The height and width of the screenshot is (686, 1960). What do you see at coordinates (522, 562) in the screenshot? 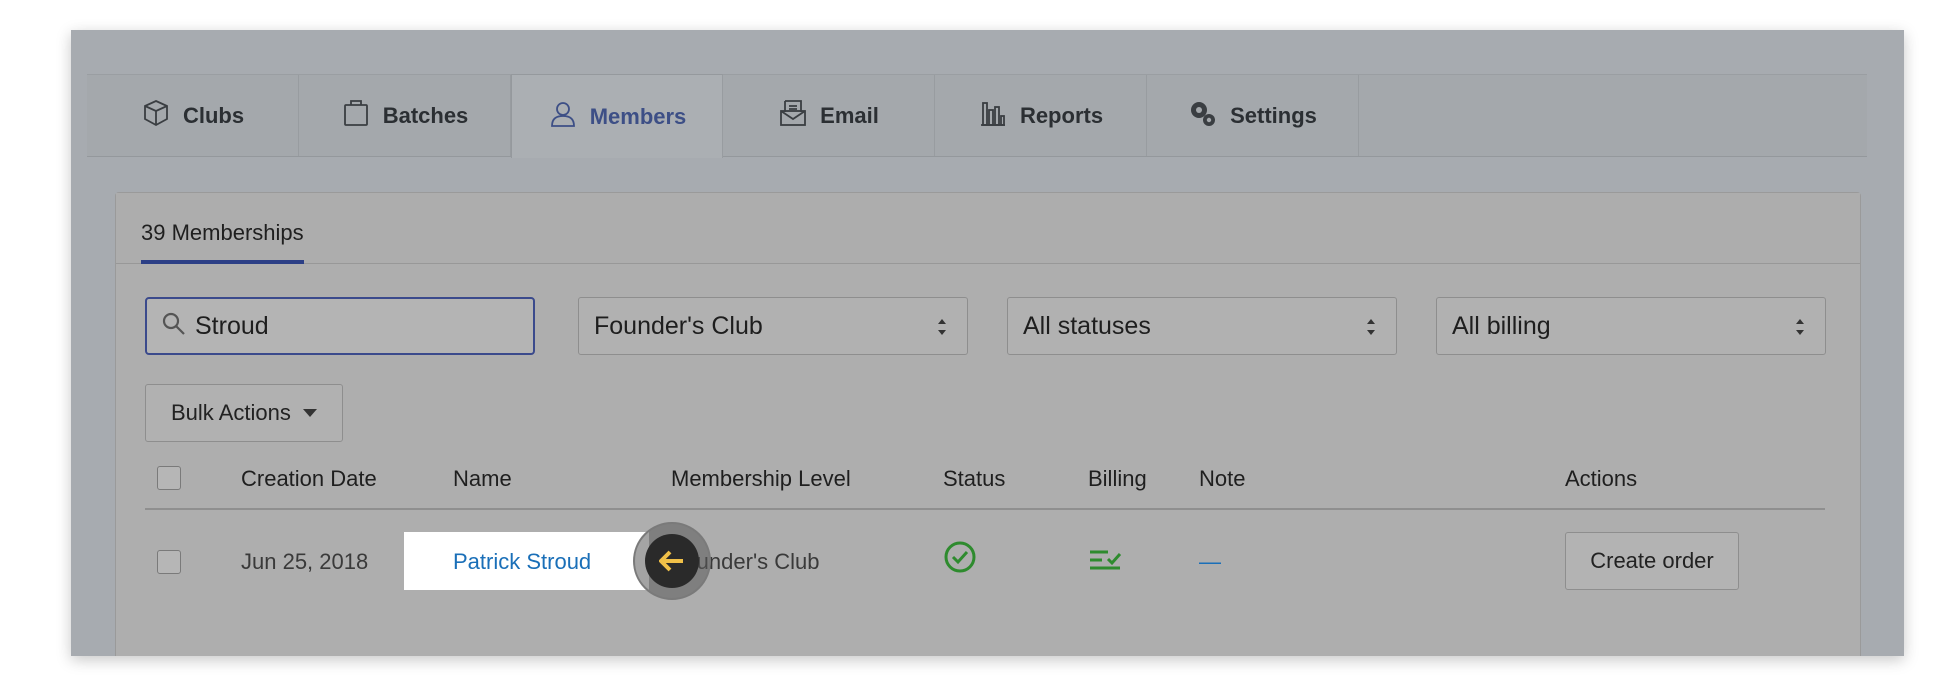
I see `member-name-link: Patrick Stroud` at bounding box center [522, 562].